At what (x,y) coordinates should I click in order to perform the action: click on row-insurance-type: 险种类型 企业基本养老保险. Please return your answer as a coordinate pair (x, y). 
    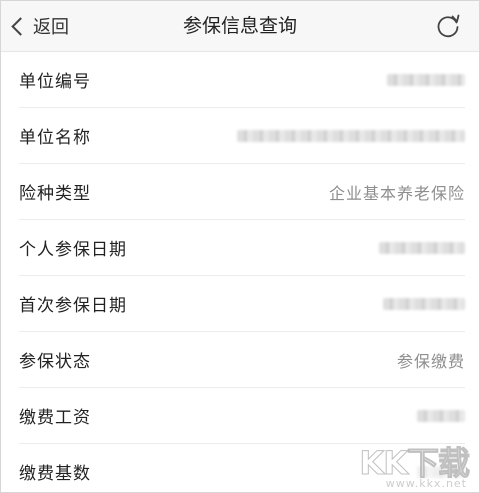
    Looking at the image, I should click on (242, 192).